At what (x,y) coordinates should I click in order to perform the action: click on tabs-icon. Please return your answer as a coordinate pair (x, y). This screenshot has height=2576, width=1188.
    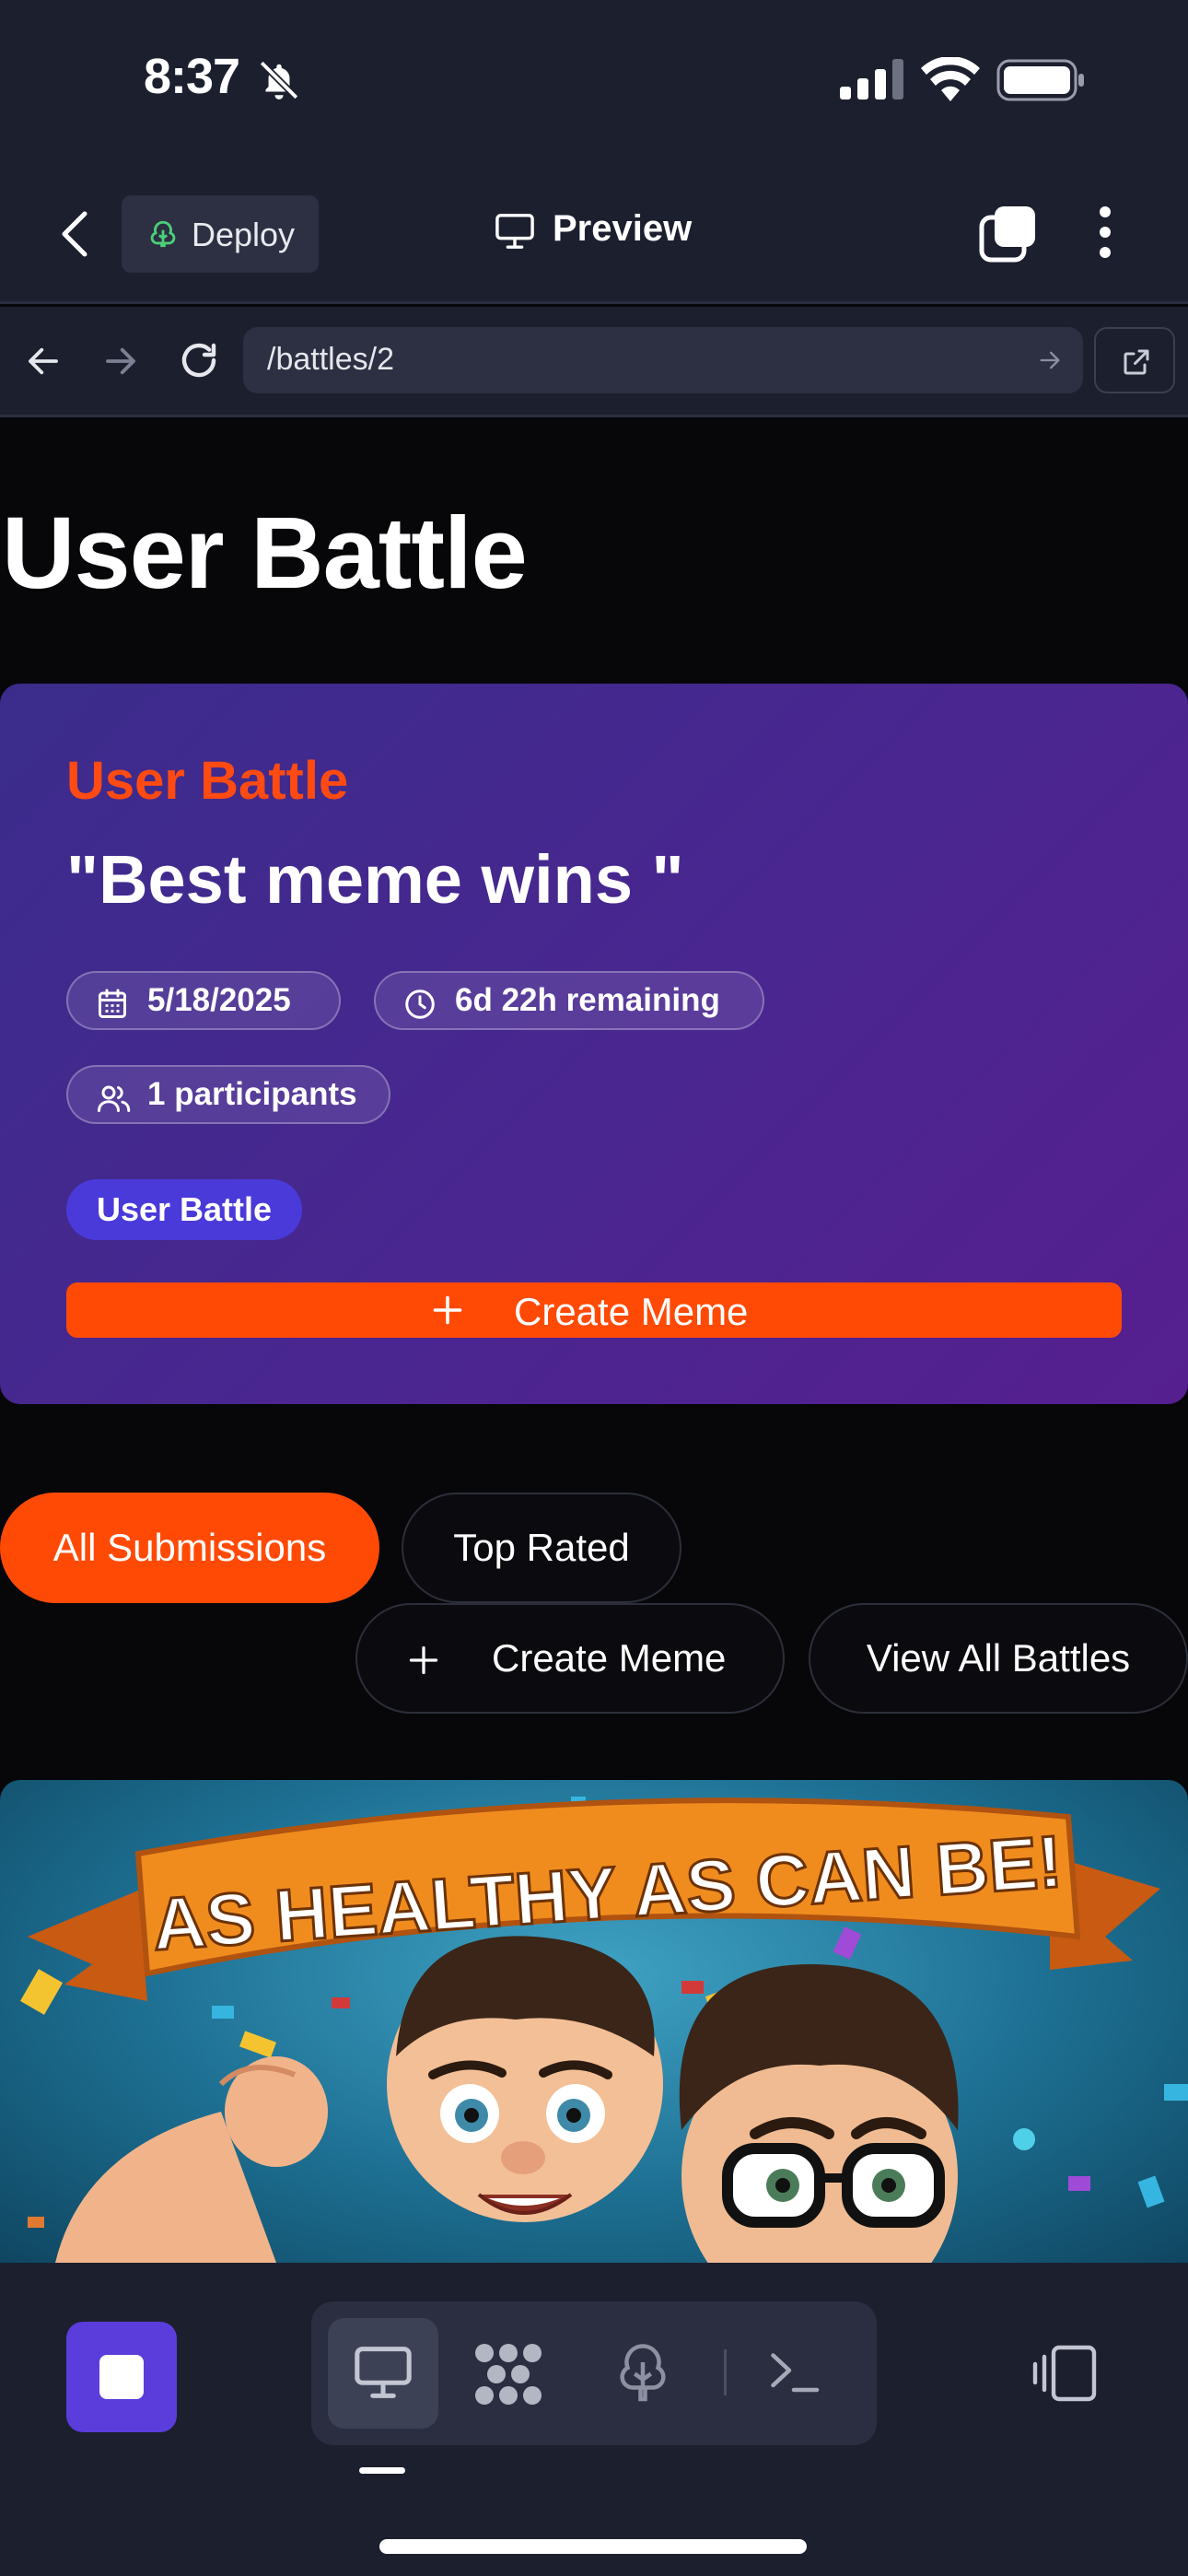
    Looking at the image, I should click on (1008, 235).